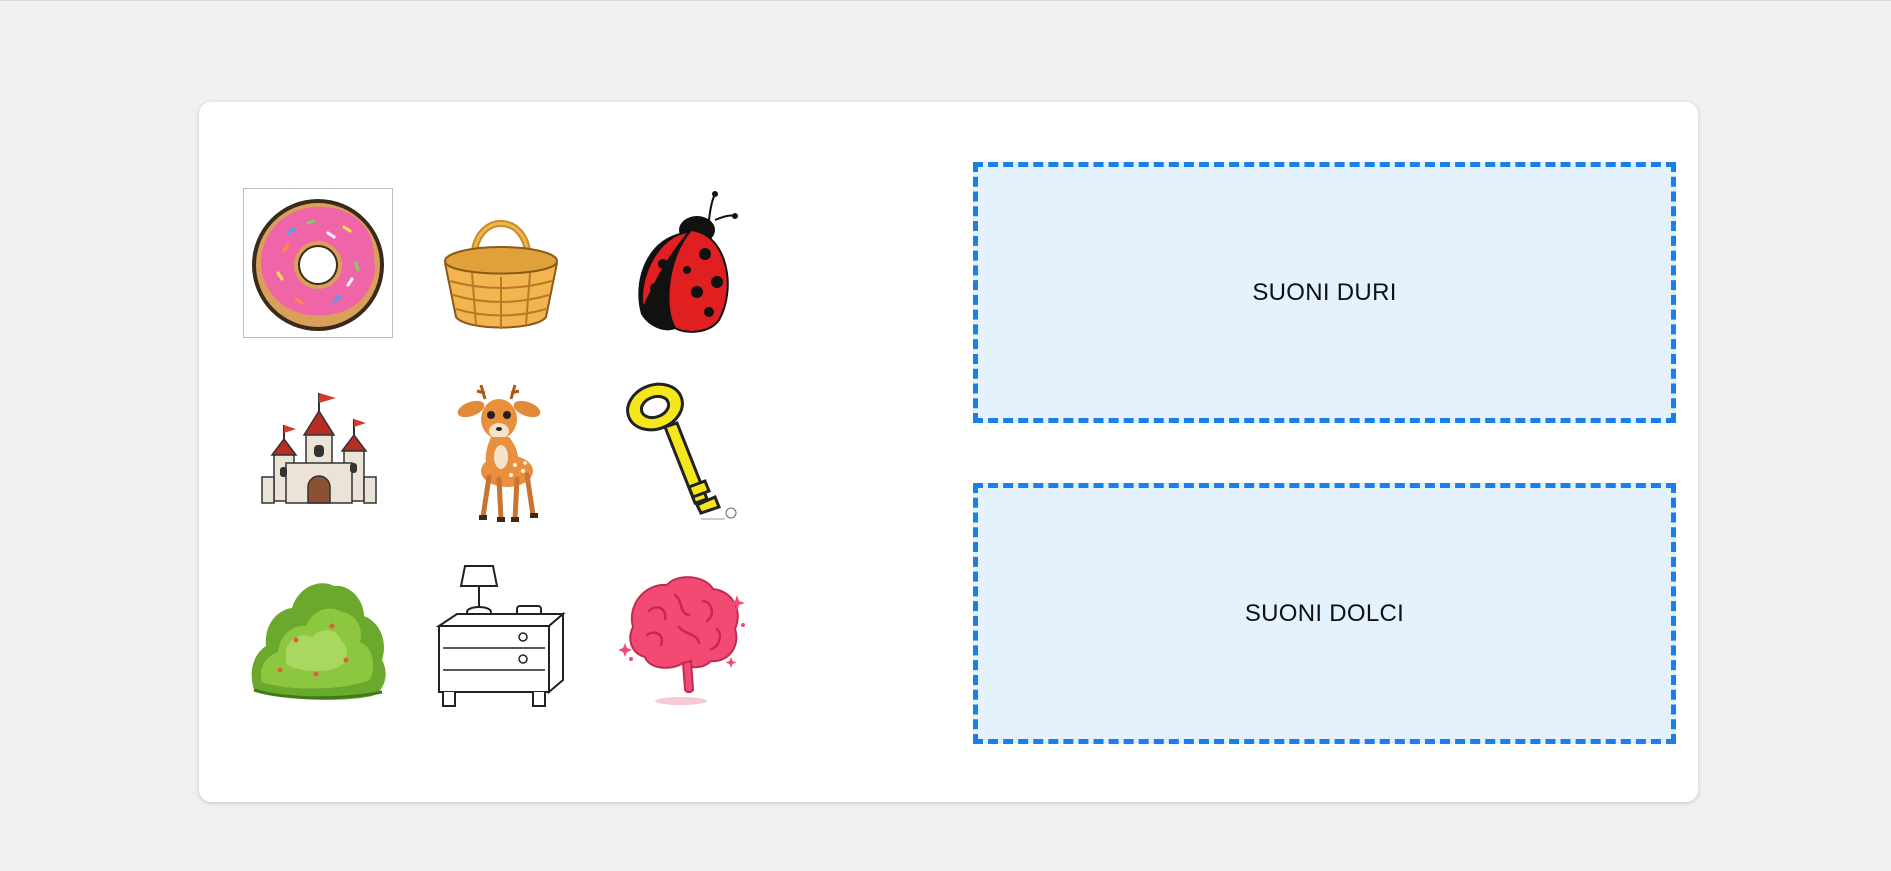 This screenshot has width=1891, height=871. I want to click on item-bush, so click(318, 637).